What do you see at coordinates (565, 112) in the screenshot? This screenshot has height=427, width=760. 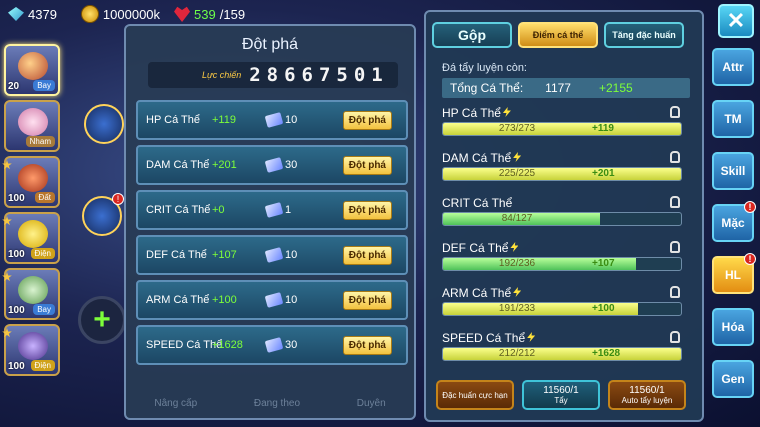 I see `stat-bar-name: HP Cá Thể` at bounding box center [565, 112].